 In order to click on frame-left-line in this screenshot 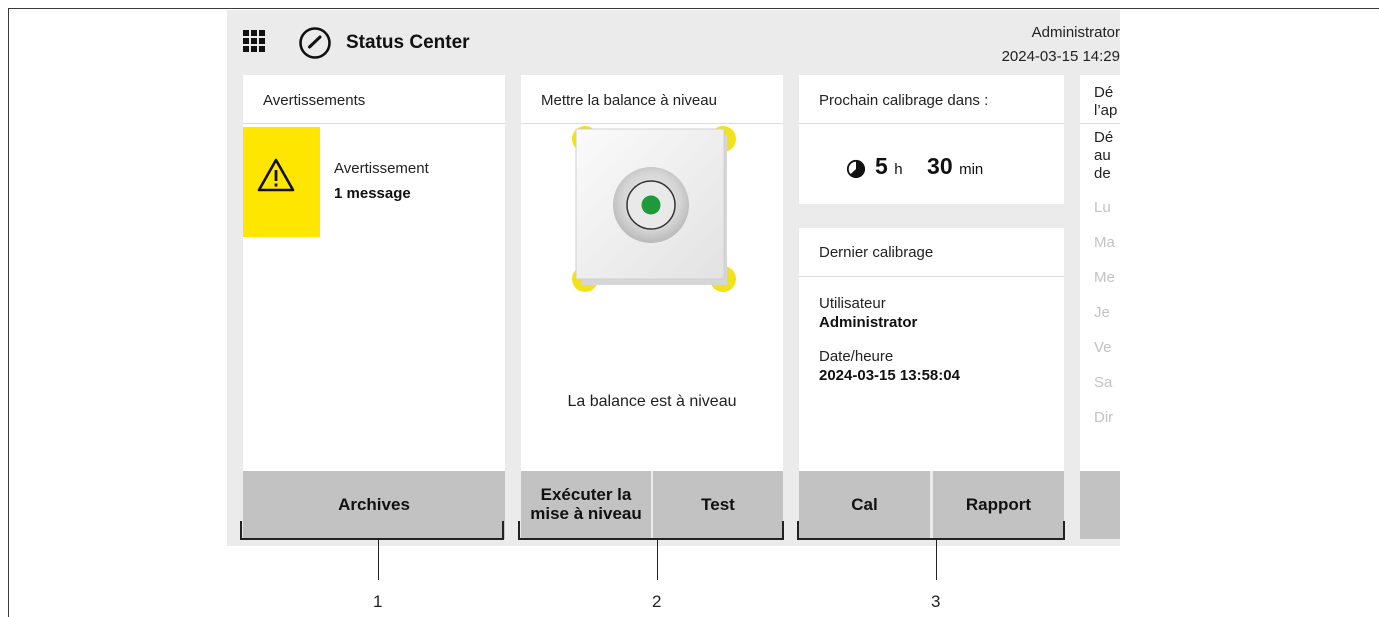, I will do `click(8, 312)`.